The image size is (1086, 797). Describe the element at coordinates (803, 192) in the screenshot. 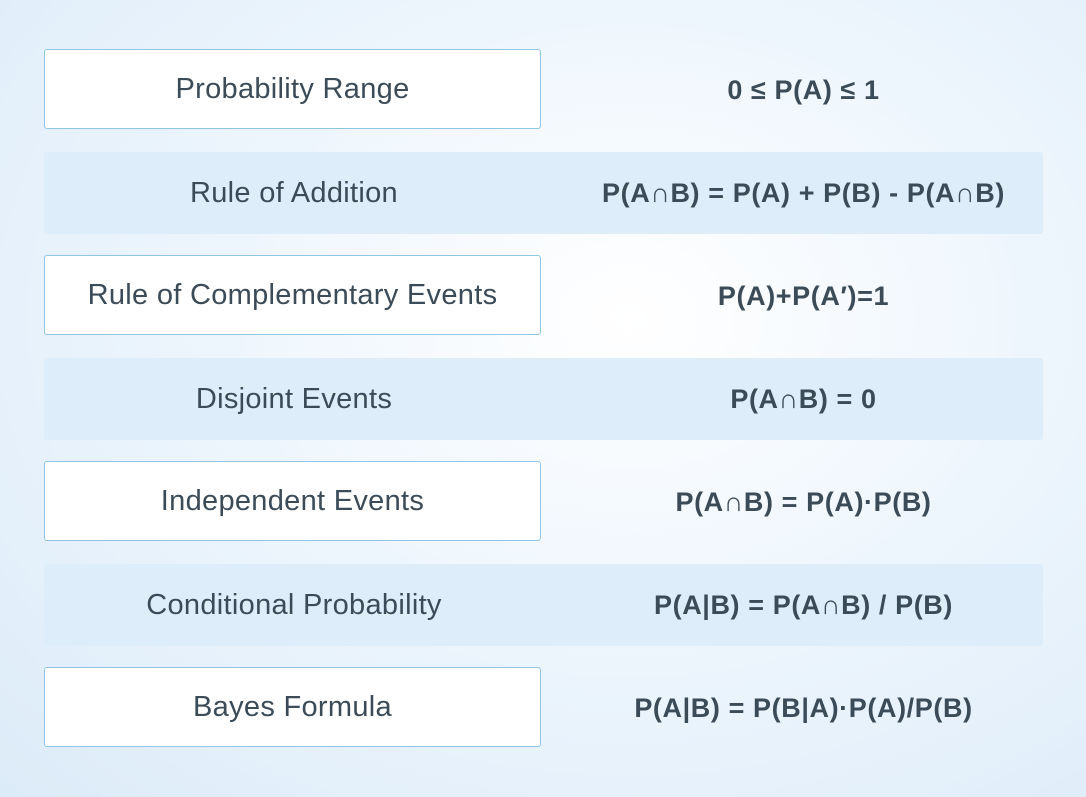

I see `rule-formula: P(A∩B) = P(A) + P(B) - P(A∩B)` at that location.